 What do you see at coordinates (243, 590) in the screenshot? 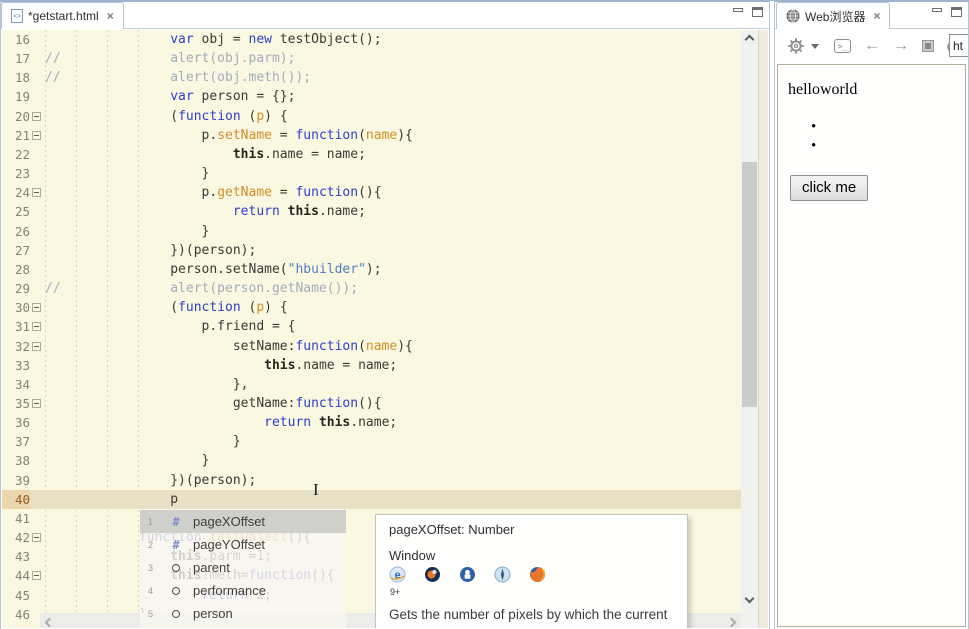
I see `completion-item: 4 performance` at bounding box center [243, 590].